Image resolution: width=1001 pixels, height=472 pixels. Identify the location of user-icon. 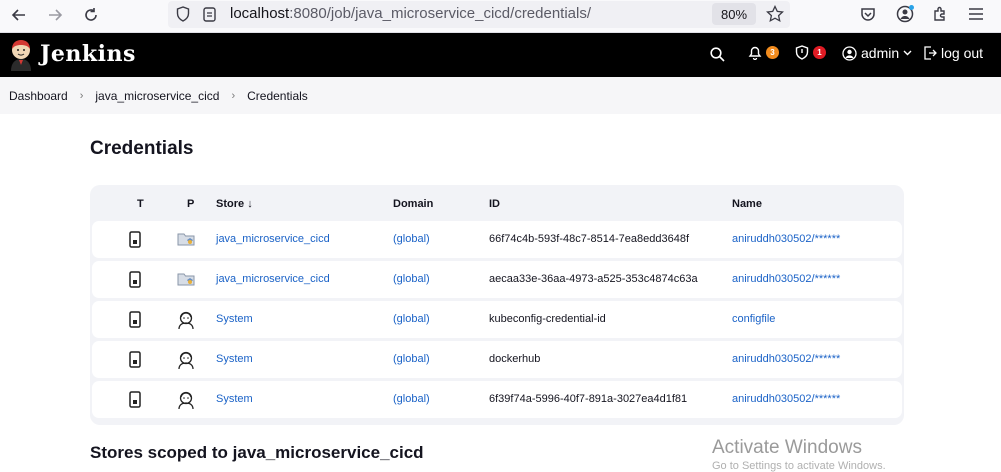
(849, 53).